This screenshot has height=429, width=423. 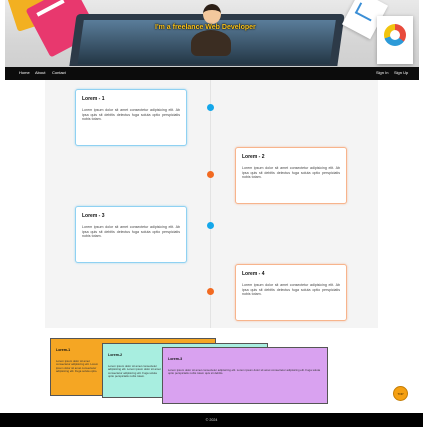 What do you see at coordinates (395, 35) in the screenshot?
I see `donut-chart-icon` at bounding box center [395, 35].